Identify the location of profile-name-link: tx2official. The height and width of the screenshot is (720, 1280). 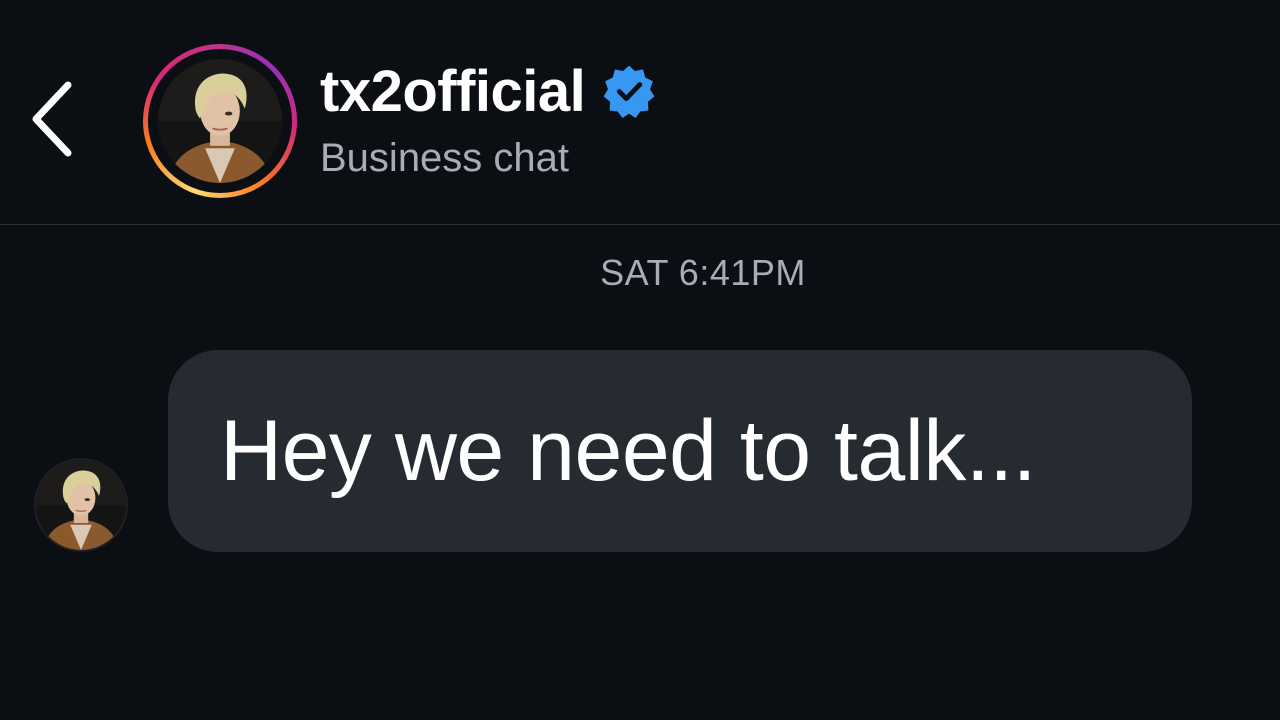
(488, 91).